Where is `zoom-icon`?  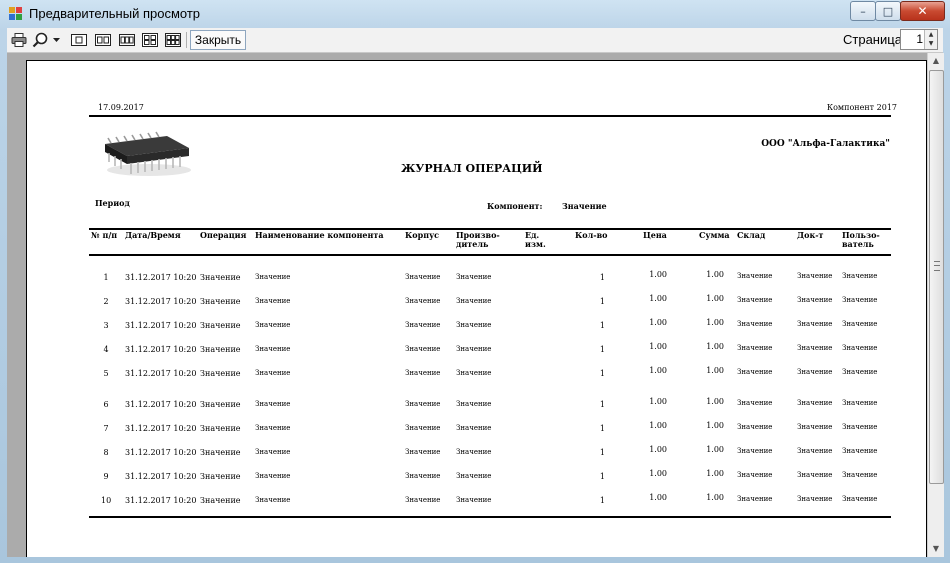
zoom-icon is located at coordinates (40, 39).